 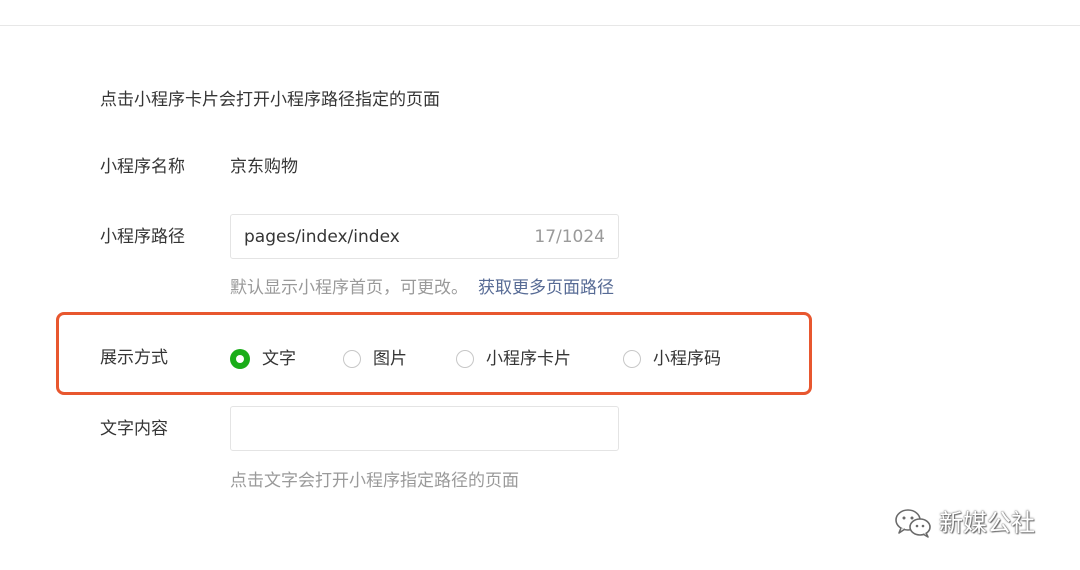 What do you see at coordinates (264, 167) in the screenshot?
I see `mini-program-name-value: 京东购物` at bounding box center [264, 167].